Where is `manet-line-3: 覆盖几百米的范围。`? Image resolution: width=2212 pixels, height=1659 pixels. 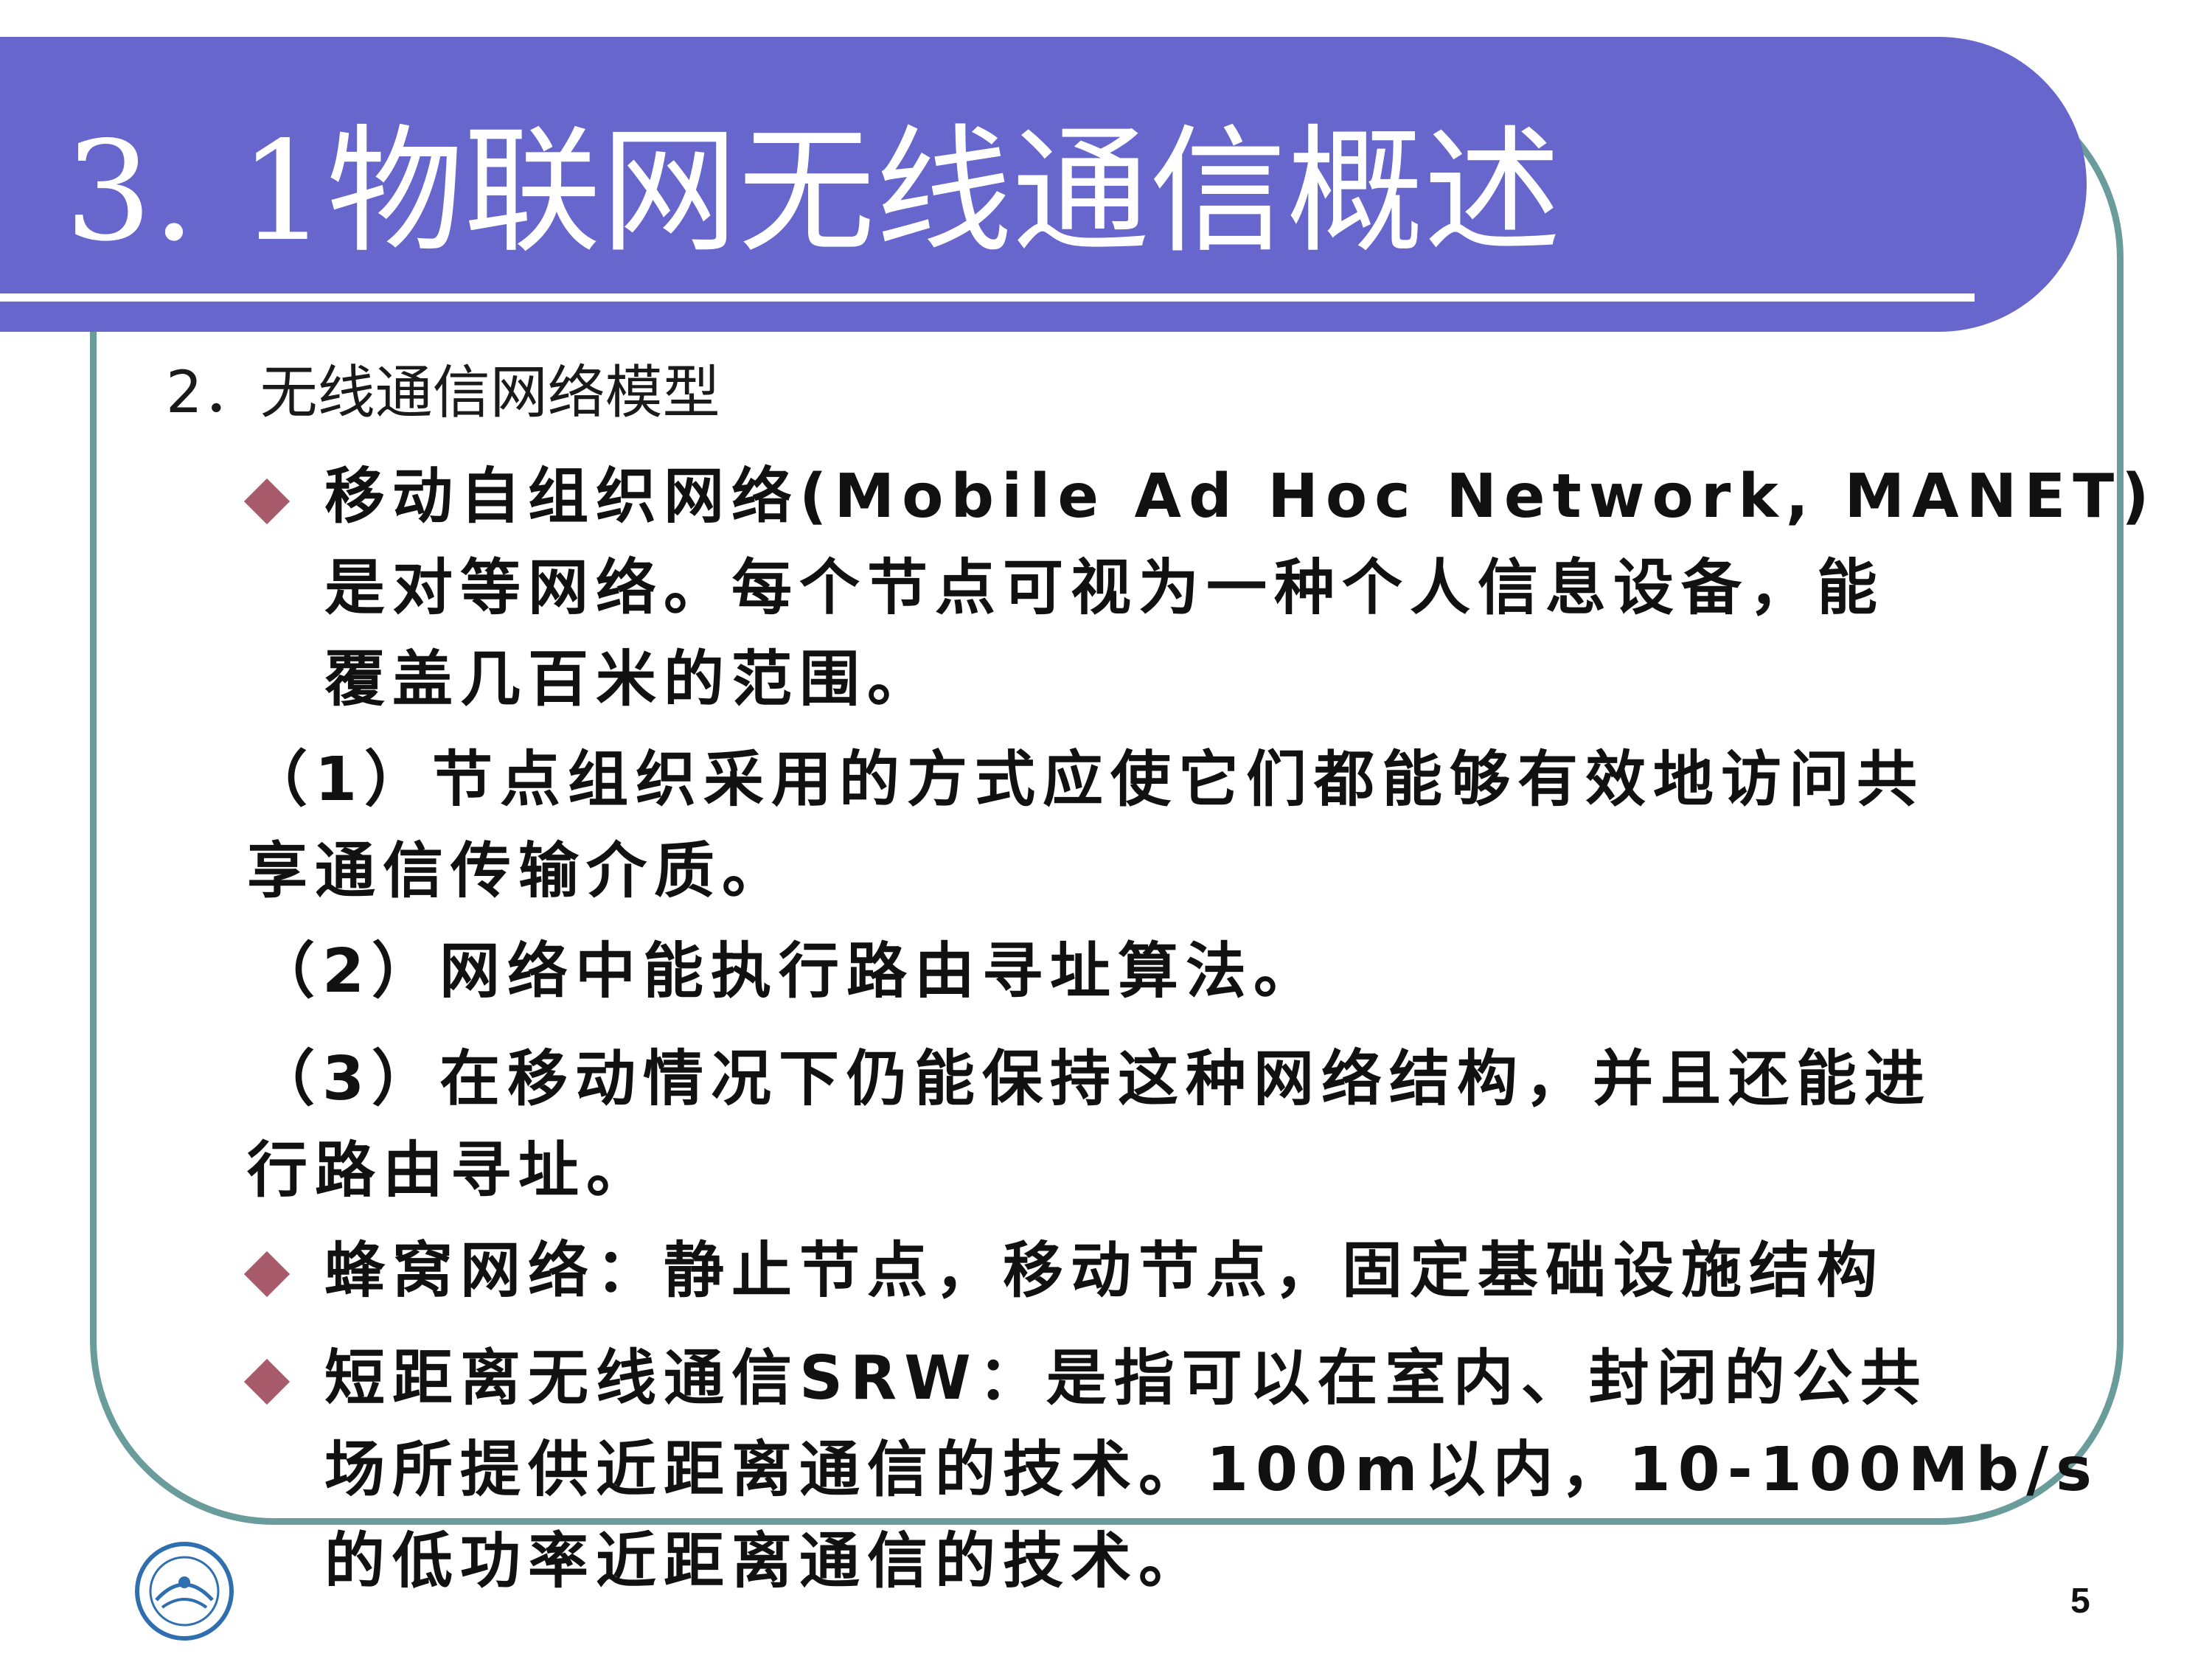
manet-line-3: 覆盖几百米的范围。 is located at coordinates (630, 679).